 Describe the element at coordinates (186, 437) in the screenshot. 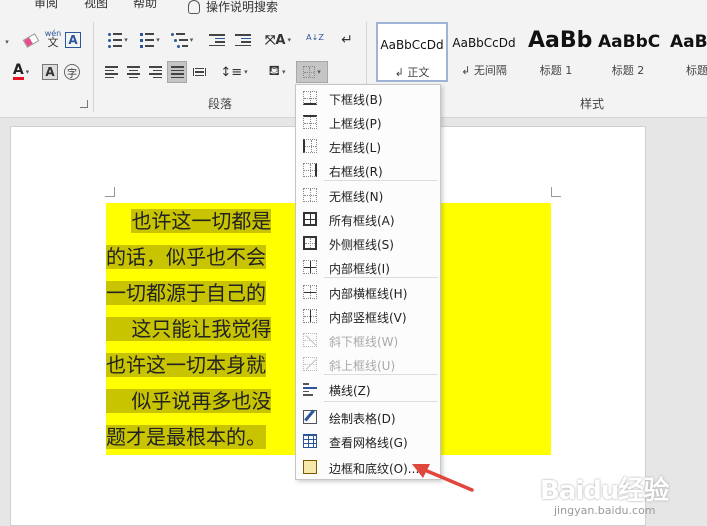

I see `olive-highlight-segment: 题才是最根本的。` at that location.